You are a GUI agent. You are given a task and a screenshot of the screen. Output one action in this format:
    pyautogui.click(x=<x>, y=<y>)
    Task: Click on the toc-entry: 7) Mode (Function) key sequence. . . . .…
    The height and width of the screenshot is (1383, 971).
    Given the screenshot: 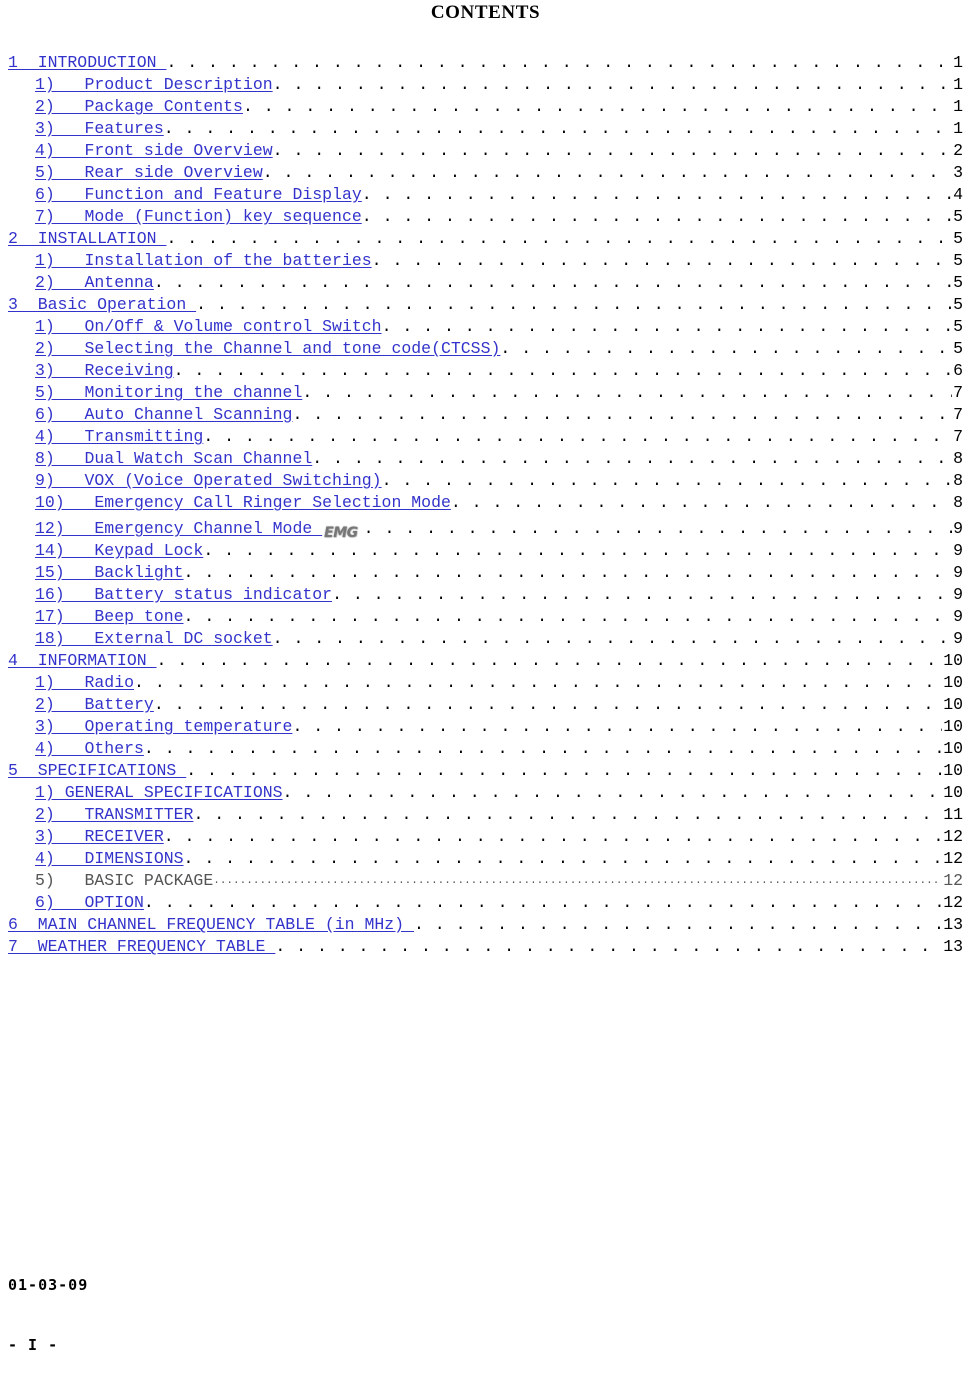 What is the action you would take?
    pyautogui.click(x=485, y=217)
    